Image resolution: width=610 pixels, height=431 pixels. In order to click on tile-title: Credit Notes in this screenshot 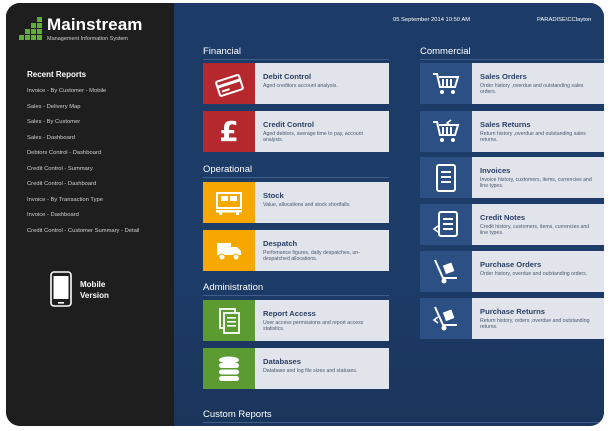, I will do `click(503, 217)`.